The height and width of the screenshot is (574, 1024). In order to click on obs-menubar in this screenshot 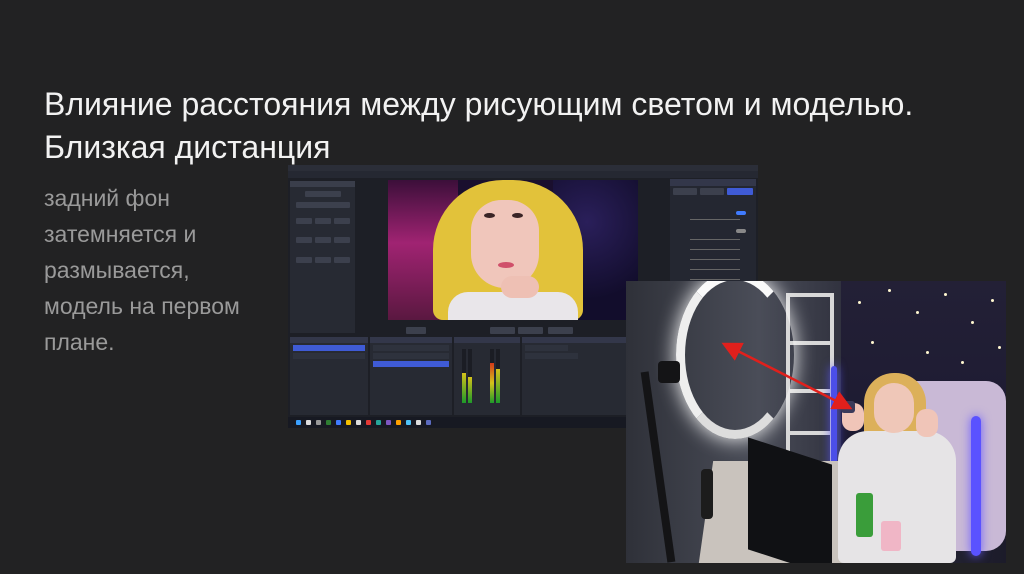, I will do `click(523, 174)`.